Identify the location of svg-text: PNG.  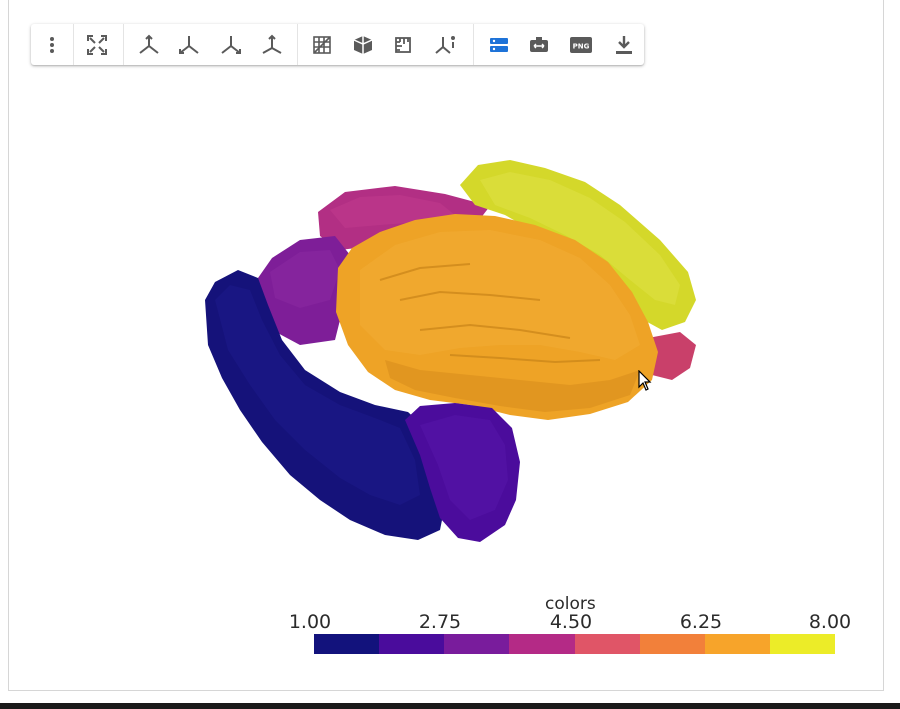
(581, 46).